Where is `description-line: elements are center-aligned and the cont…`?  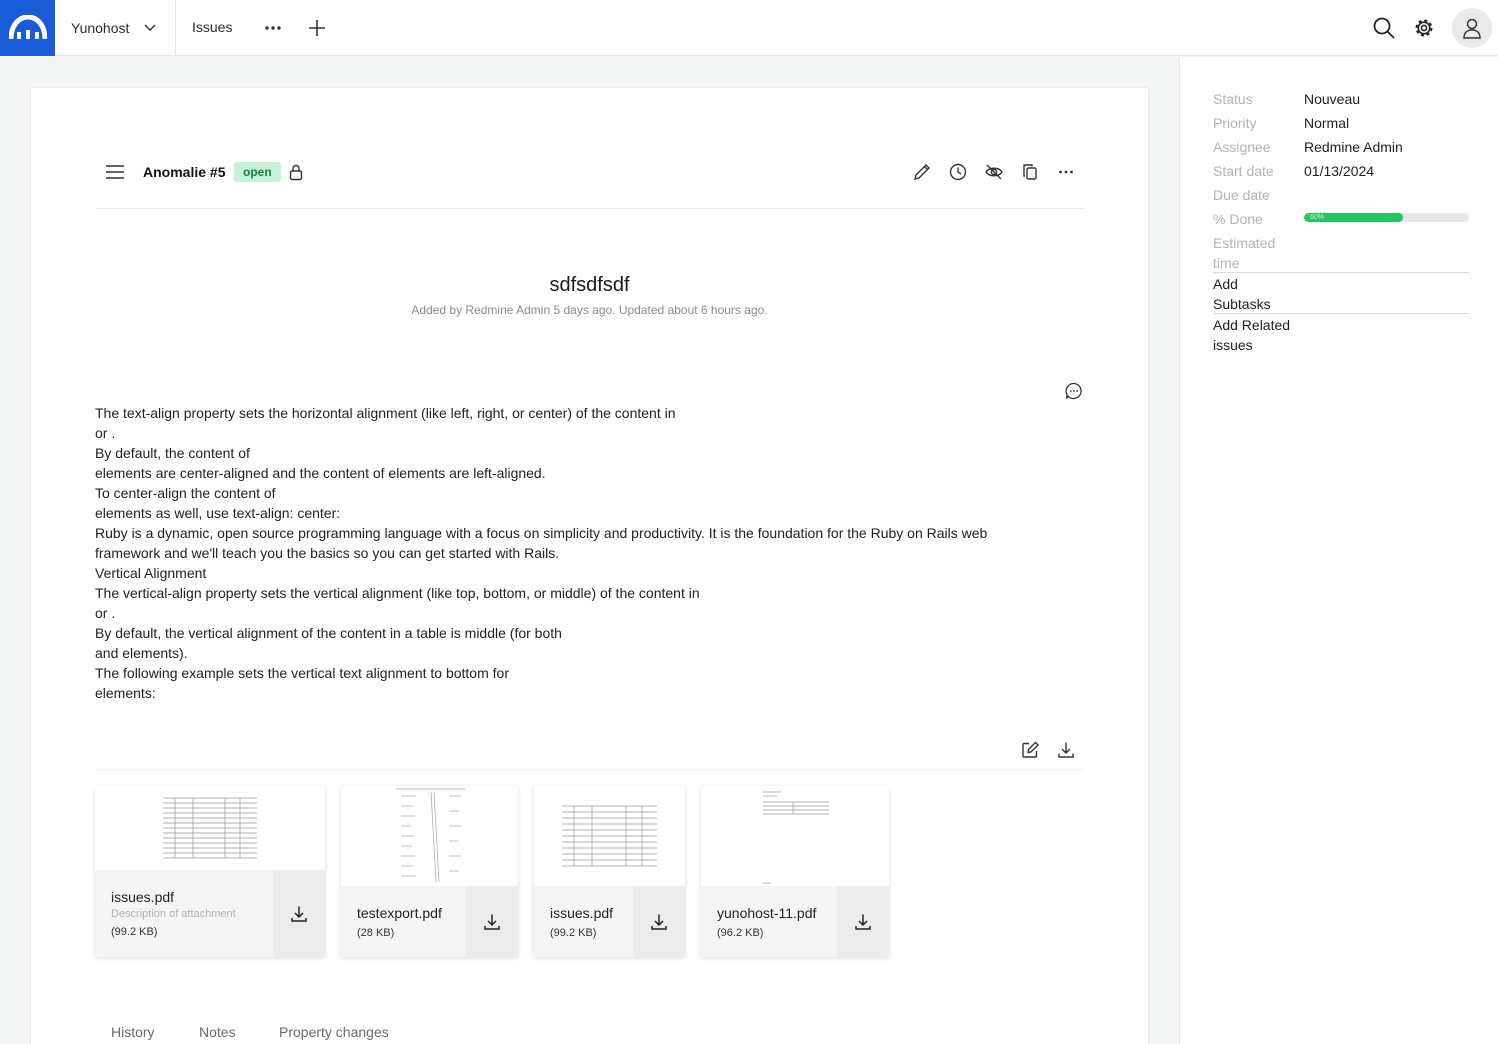 description-line: elements are center-aligned and the cont… is located at coordinates (320, 473).